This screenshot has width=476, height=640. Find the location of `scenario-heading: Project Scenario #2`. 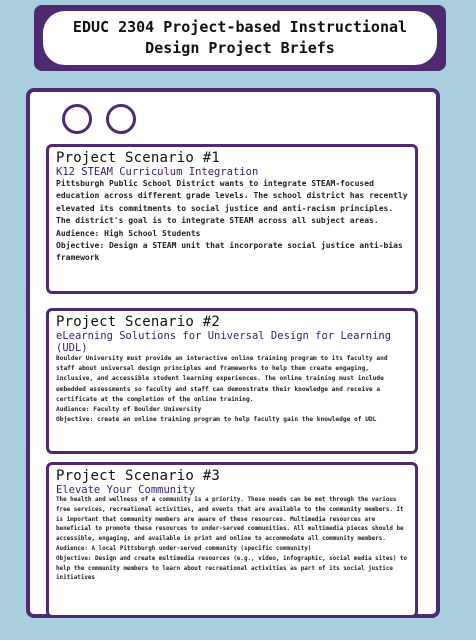

scenario-heading: Project Scenario #2 is located at coordinates (138, 322).